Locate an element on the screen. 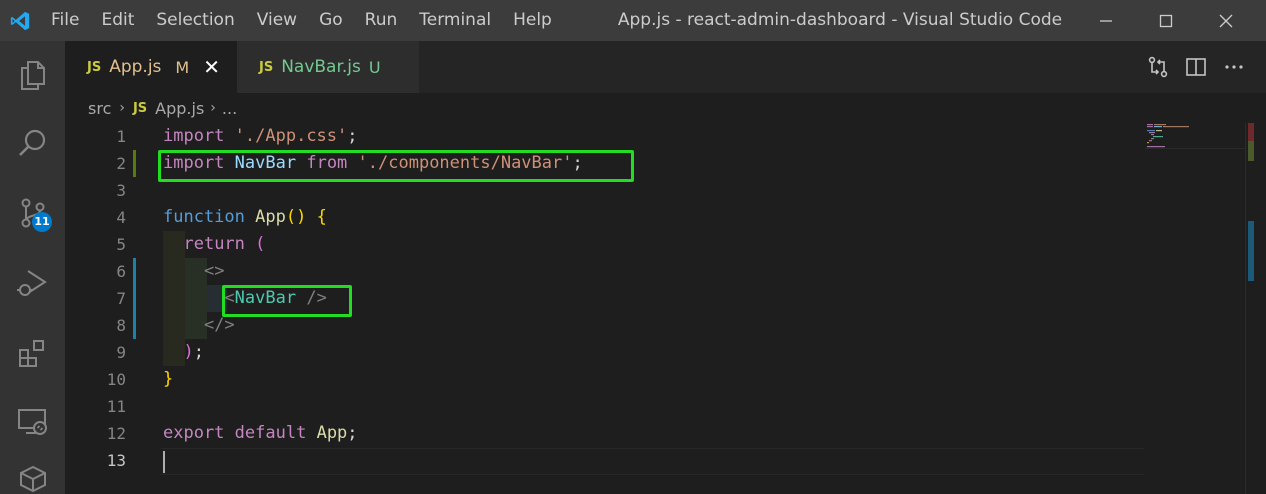 The width and height of the screenshot is (1266, 494). code-line: 10} is located at coordinates (605, 379).